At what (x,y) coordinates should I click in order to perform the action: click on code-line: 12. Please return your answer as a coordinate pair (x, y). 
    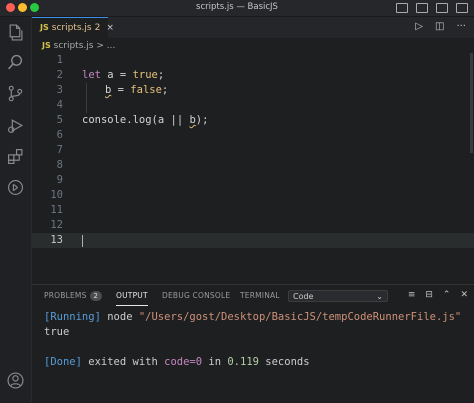
    Looking at the image, I should click on (253, 225).